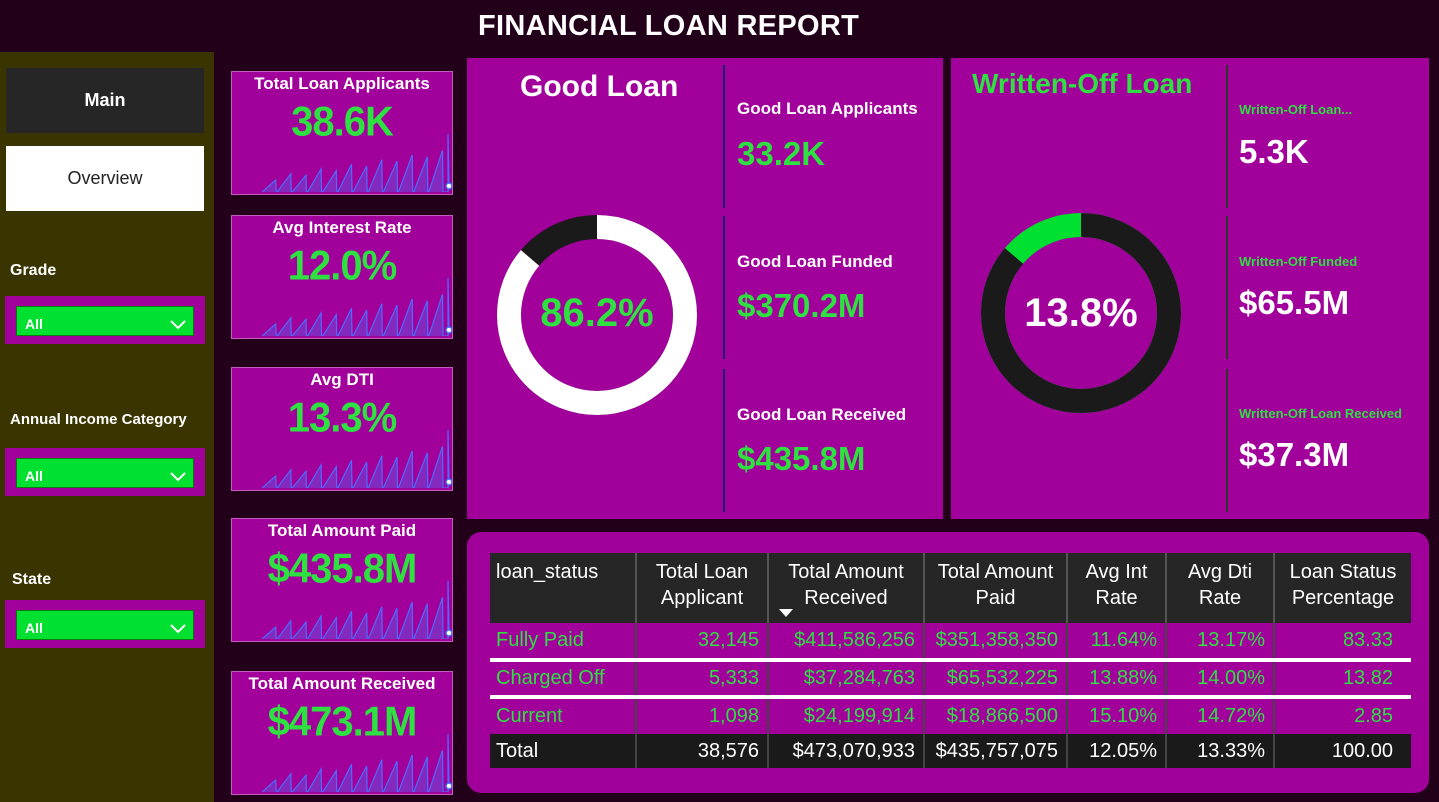  Describe the element at coordinates (822, 414) in the screenshot. I see `good-loan-received-label: Good Loan Received` at that location.